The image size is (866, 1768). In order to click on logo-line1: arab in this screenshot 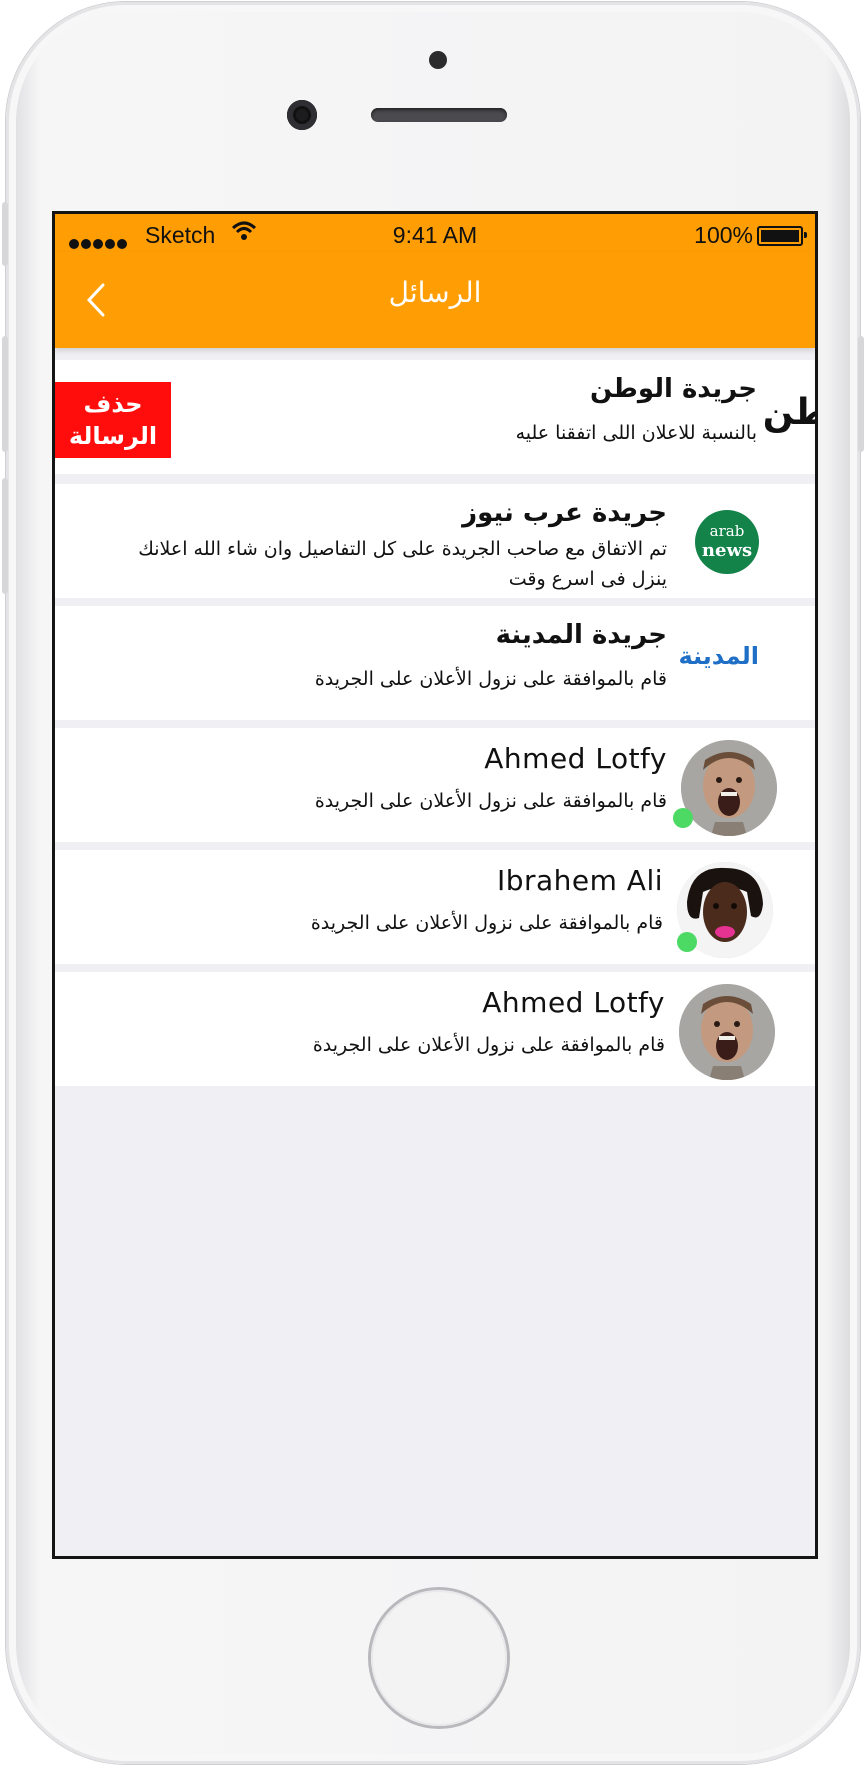, I will do `click(727, 531)`.